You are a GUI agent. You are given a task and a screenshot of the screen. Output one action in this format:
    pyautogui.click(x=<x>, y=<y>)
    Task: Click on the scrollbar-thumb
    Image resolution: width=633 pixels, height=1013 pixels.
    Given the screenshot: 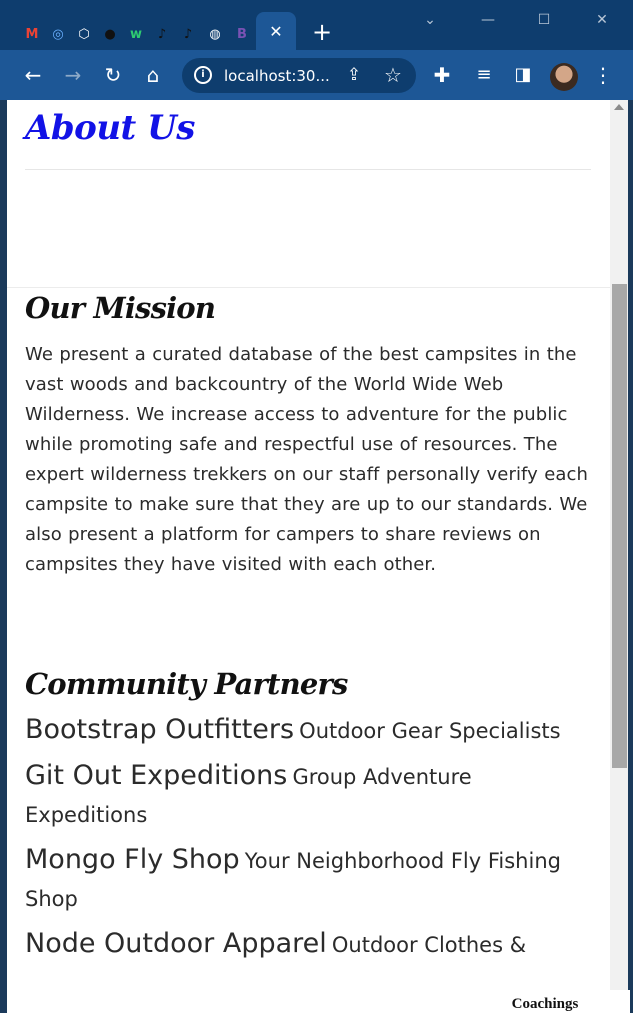 What is the action you would take?
    pyautogui.click(x=619, y=526)
    